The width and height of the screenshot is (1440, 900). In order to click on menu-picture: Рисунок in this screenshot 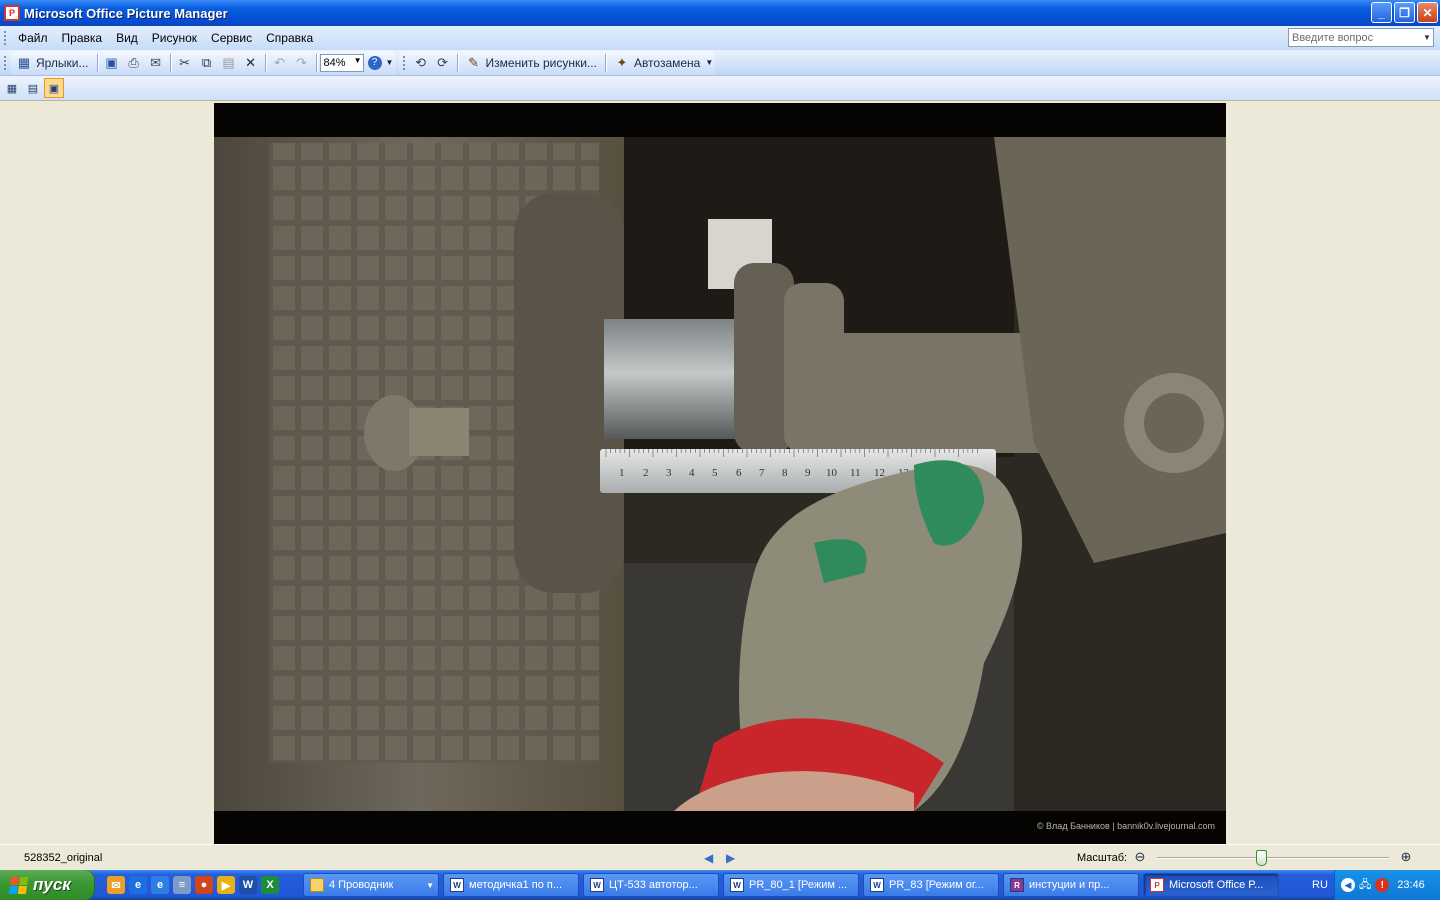, I will do `click(174, 38)`.